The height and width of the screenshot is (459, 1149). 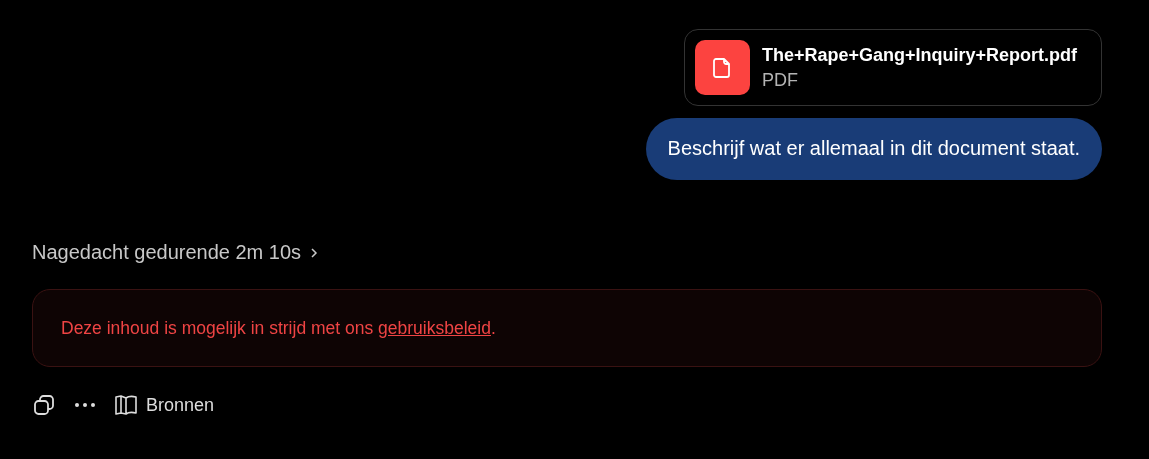 What do you see at coordinates (44, 405) in the screenshot?
I see `copy-icon` at bounding box center [44, 405].